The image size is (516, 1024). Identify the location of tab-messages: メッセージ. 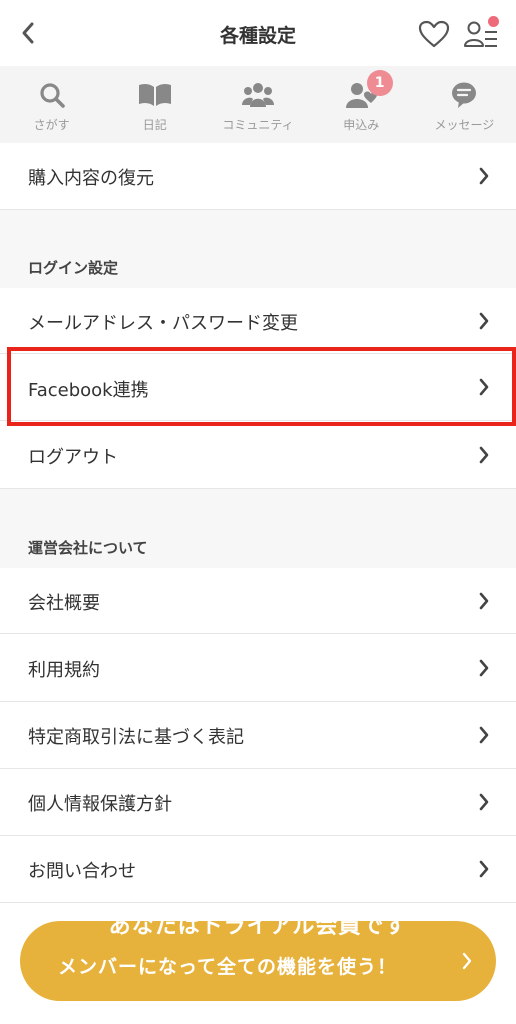
(464, 104).